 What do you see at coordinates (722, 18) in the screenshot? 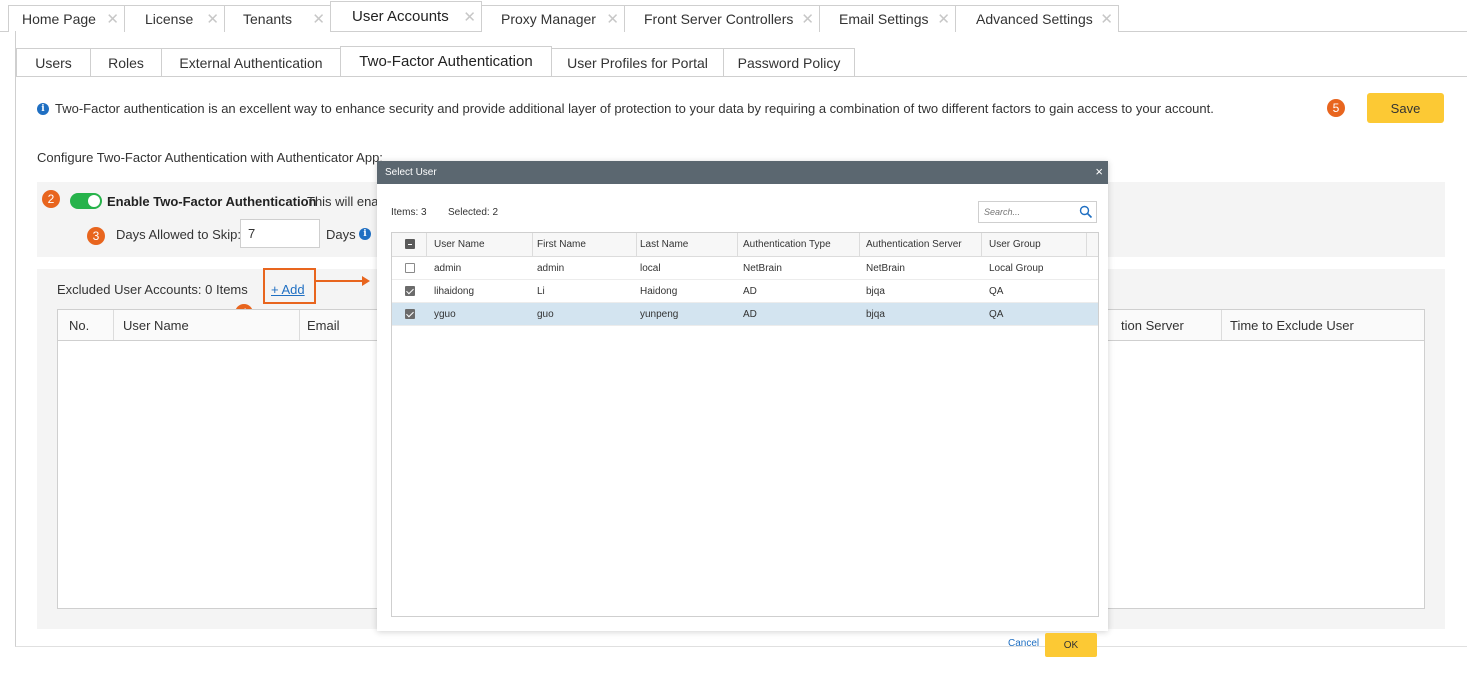
I see `tab-front-server-controllers: Front Server Controllers ✕` at bounding box center [722, 18].